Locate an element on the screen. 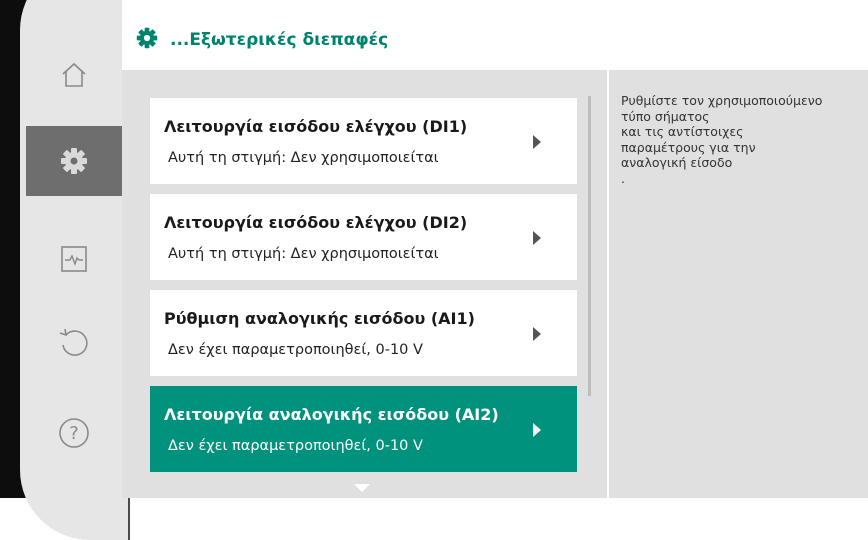  page-title: ...Εξωτερικές διεπαφές is located at coordinates (279, 40).